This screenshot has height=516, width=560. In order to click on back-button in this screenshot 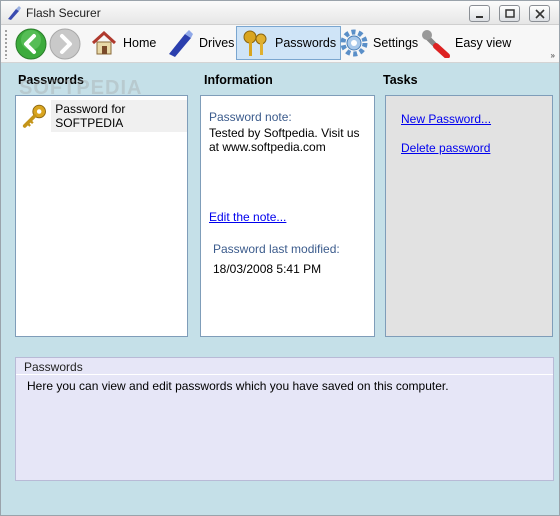, I will do `click(31, 44)`.